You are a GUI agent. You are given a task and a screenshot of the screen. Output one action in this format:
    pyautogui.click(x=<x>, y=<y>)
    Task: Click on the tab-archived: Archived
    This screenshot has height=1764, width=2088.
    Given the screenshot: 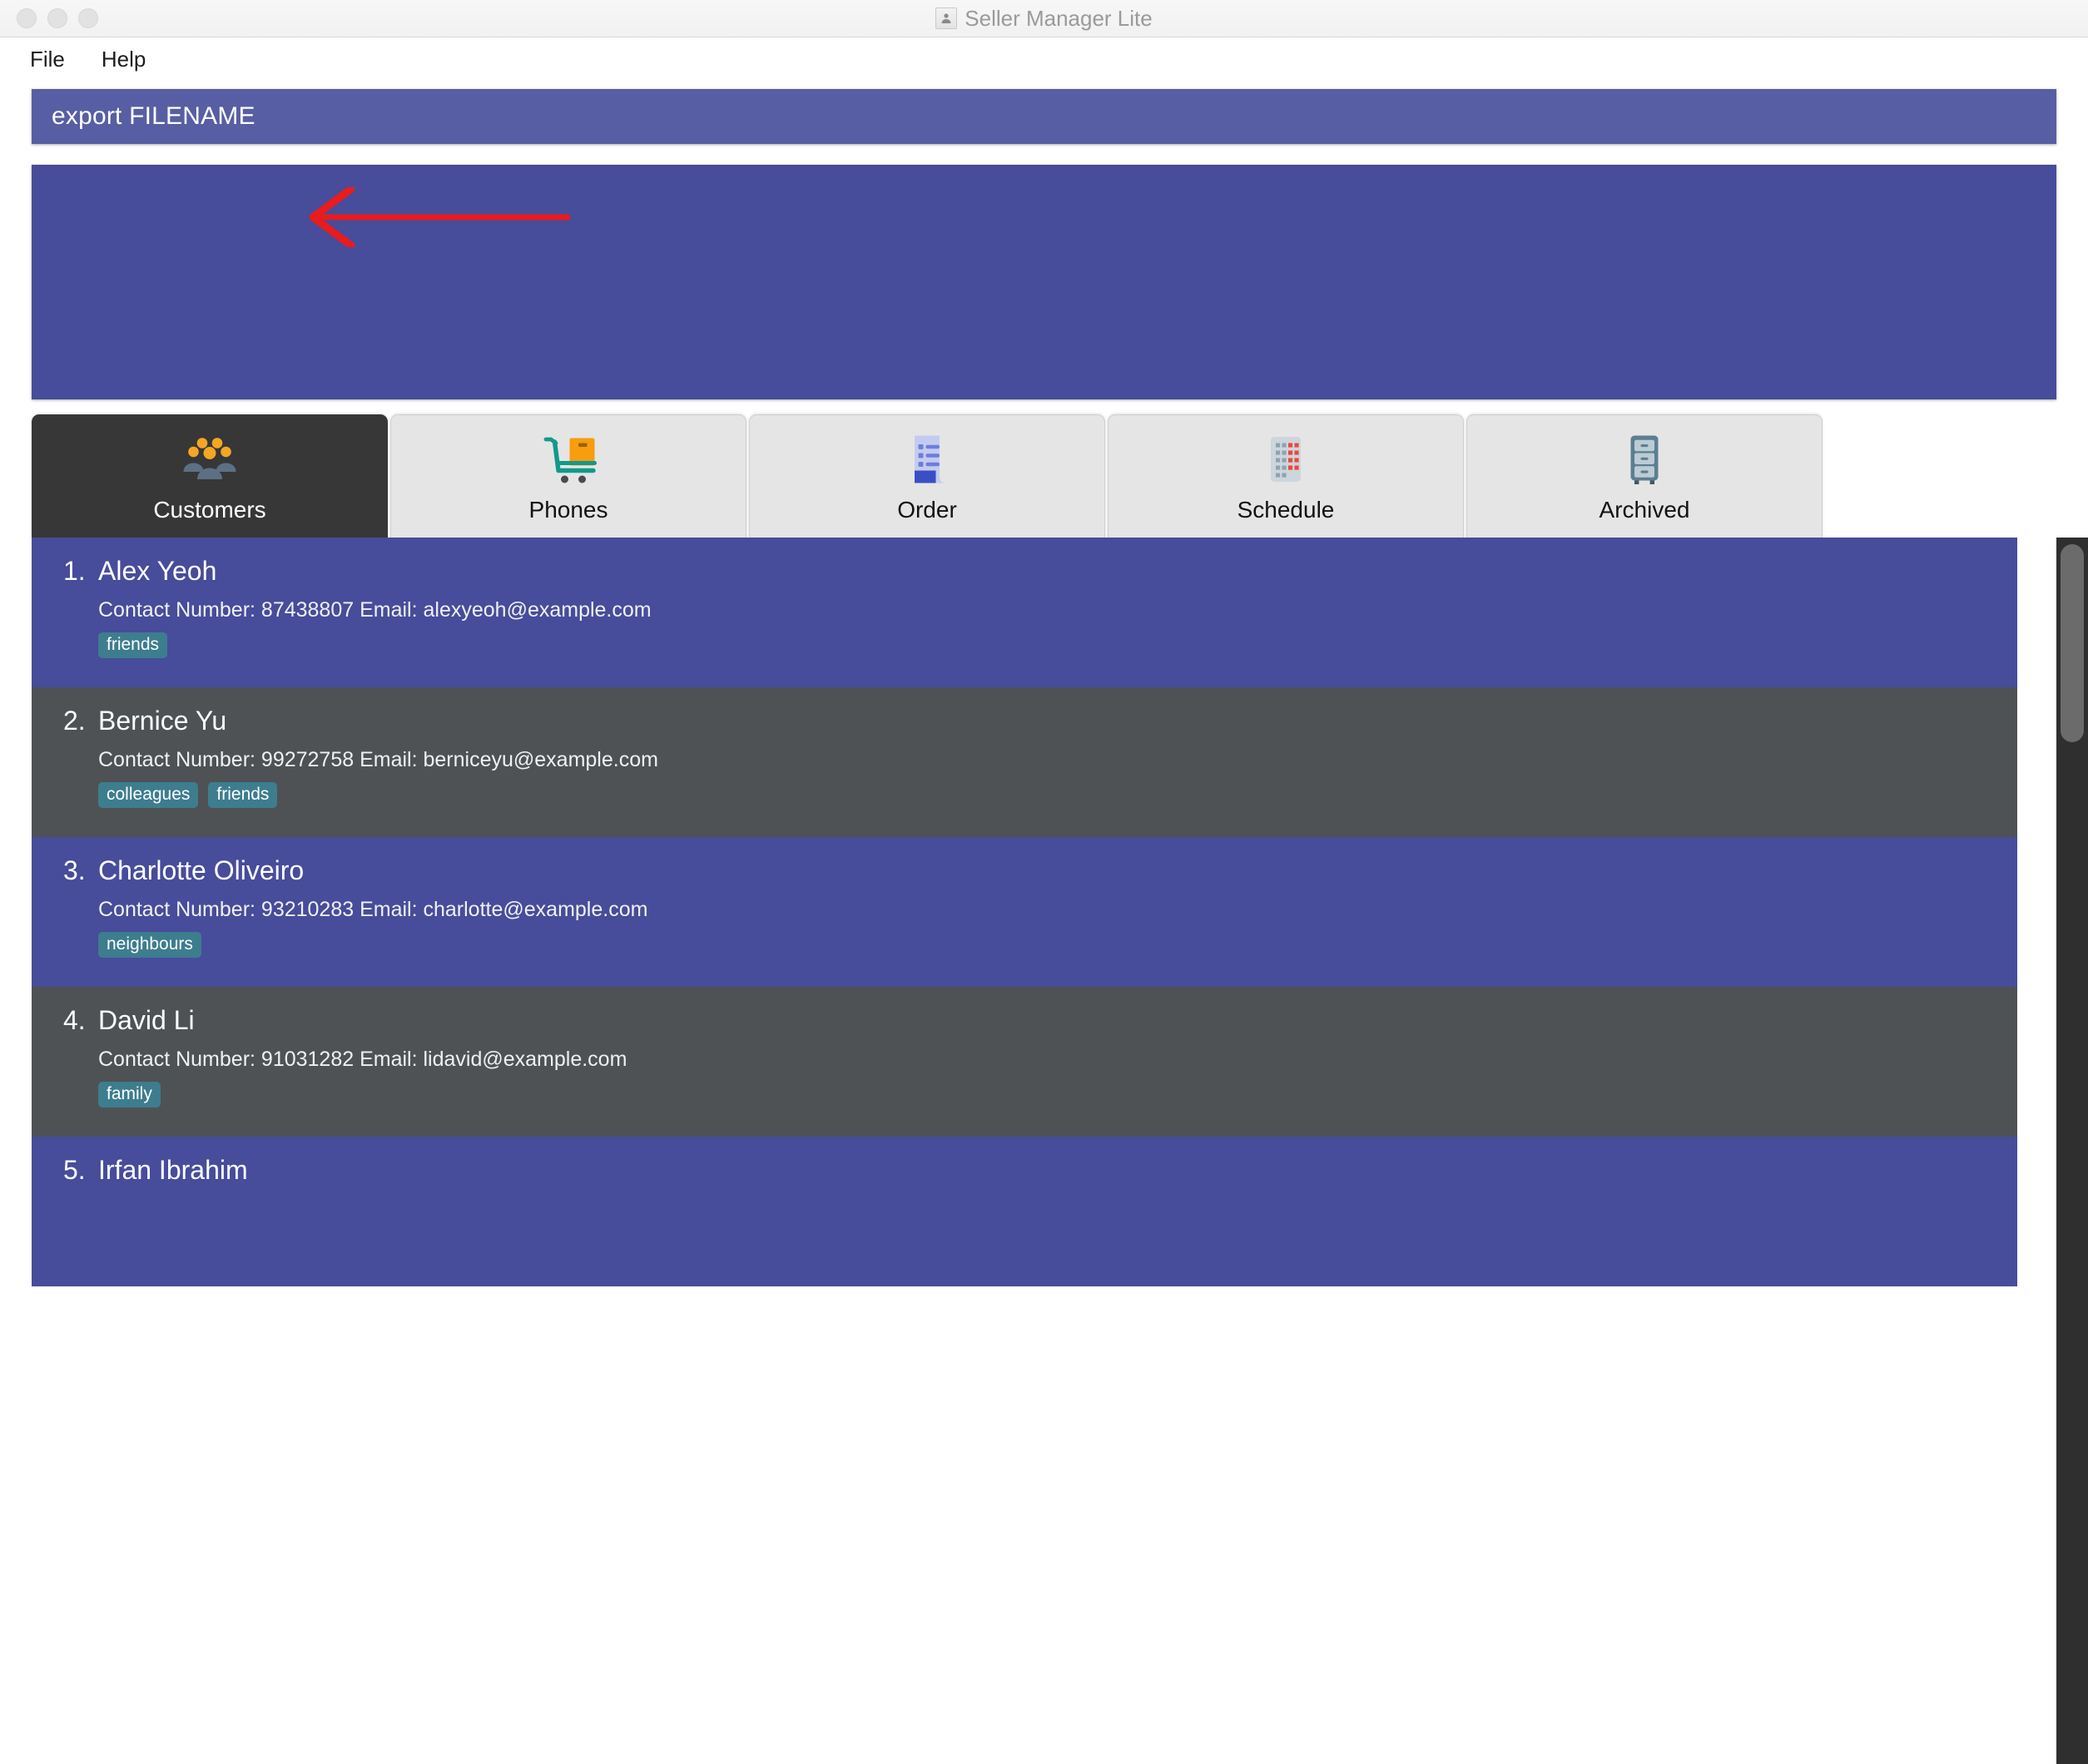 What is the action you would take?
    pyautogui.click(x=1644, y=476)
    